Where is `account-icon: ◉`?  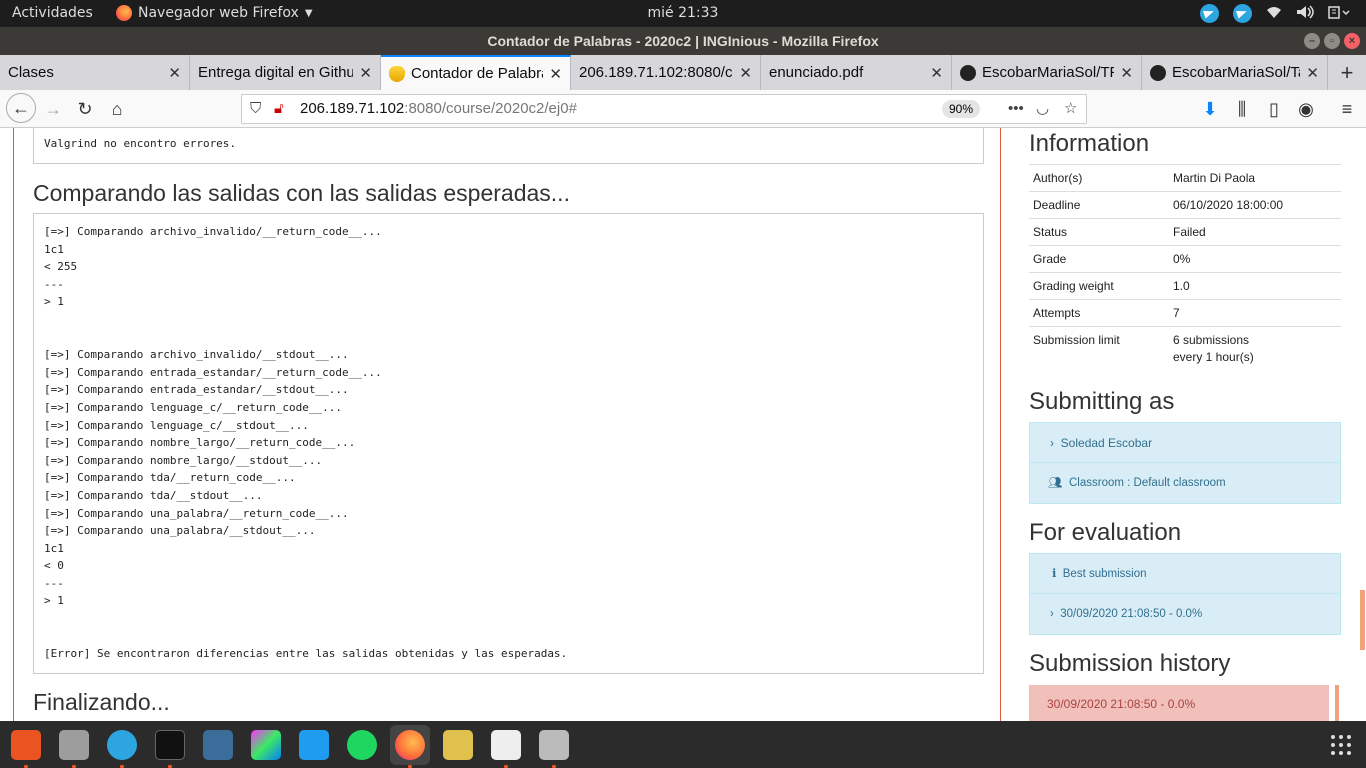 account-icon: ◉ is located at coordinates (1306, 109).